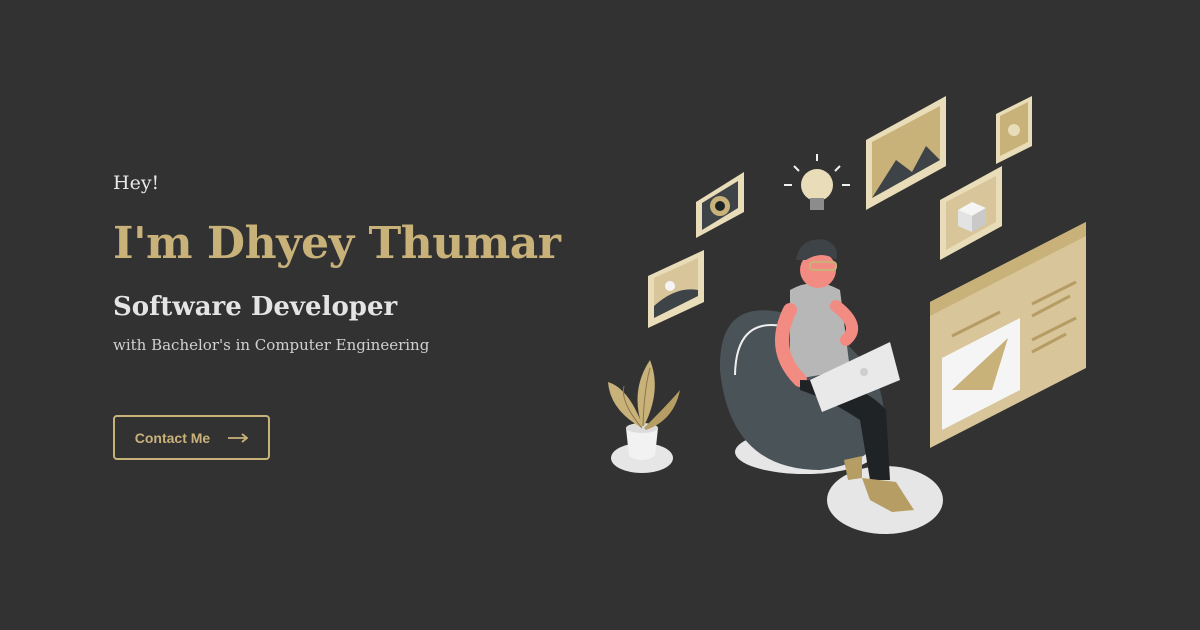  What do you see at coordinates (271, 345) in the screenshot?
I see `tagline-text: with Bachelor's in Computer Engineering` at bounding box center [271, 345].